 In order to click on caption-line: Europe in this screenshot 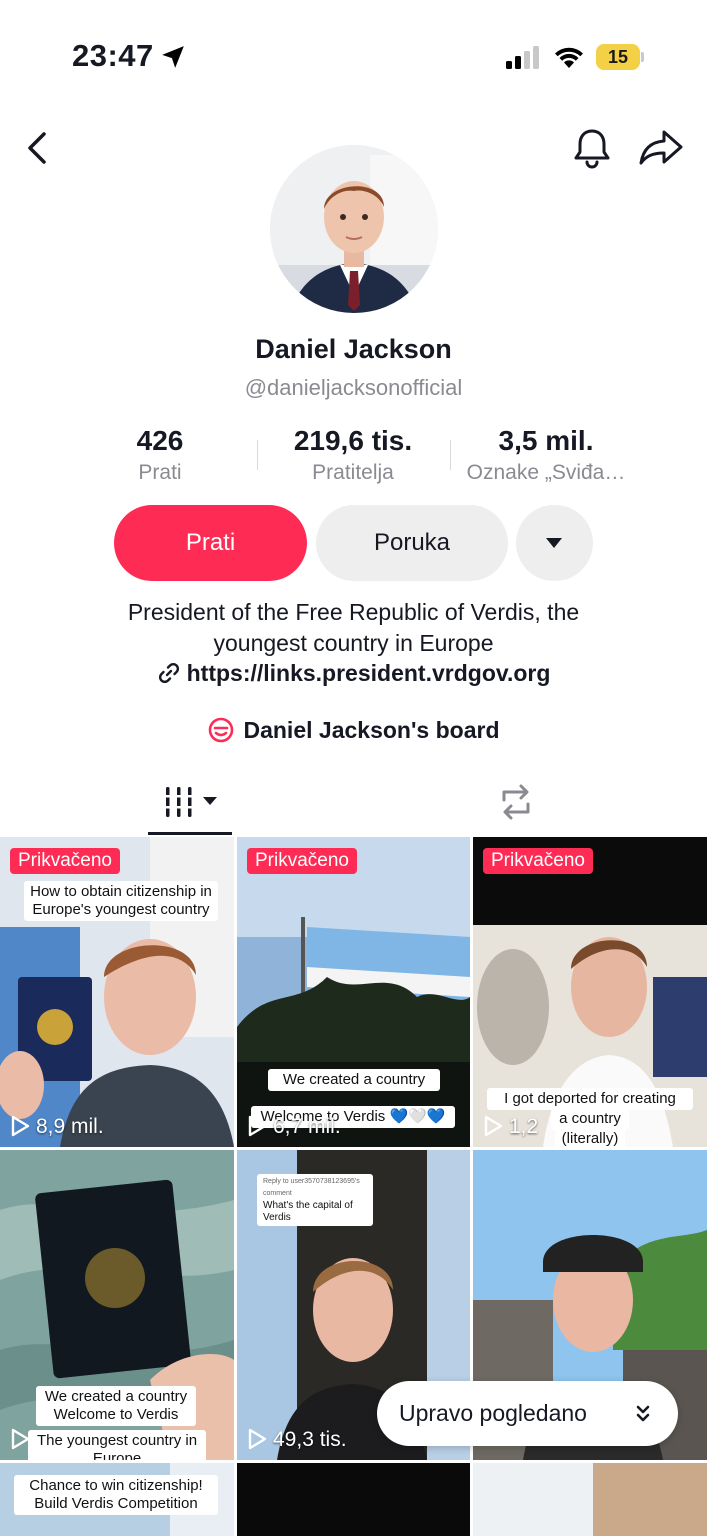, I will do `click(117, 1455)`.